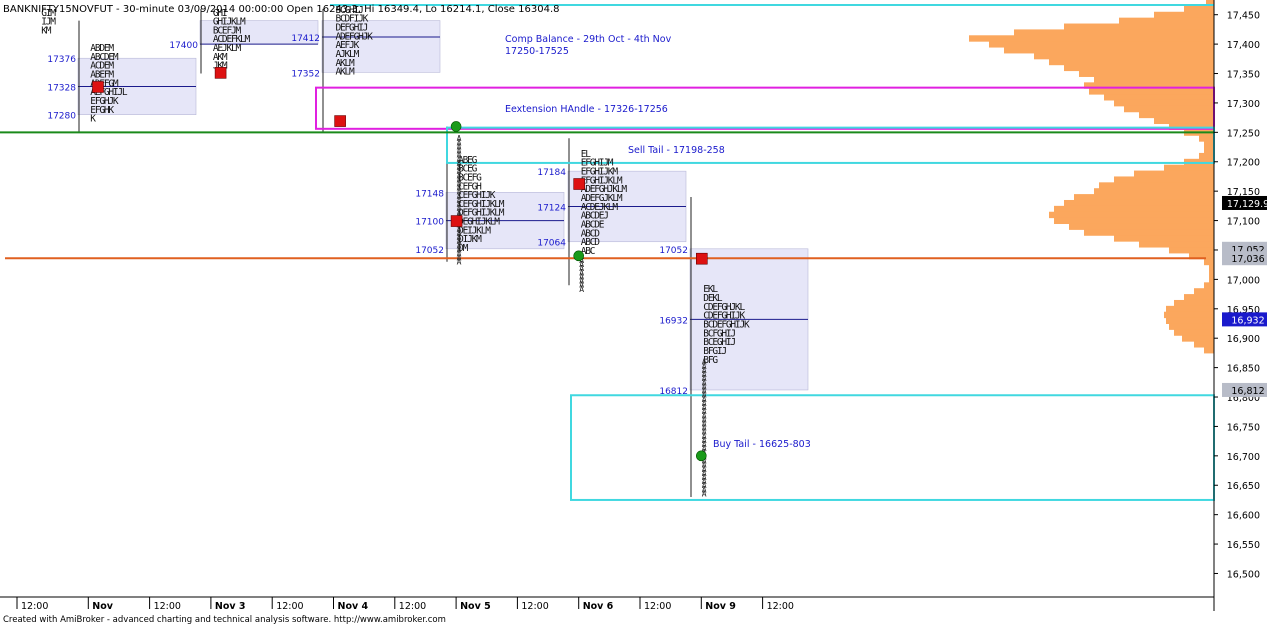 The height and width of the screenshot is (626, 1267). I want to click on x-tick-label-7: Nov 5, so click(475, 606).